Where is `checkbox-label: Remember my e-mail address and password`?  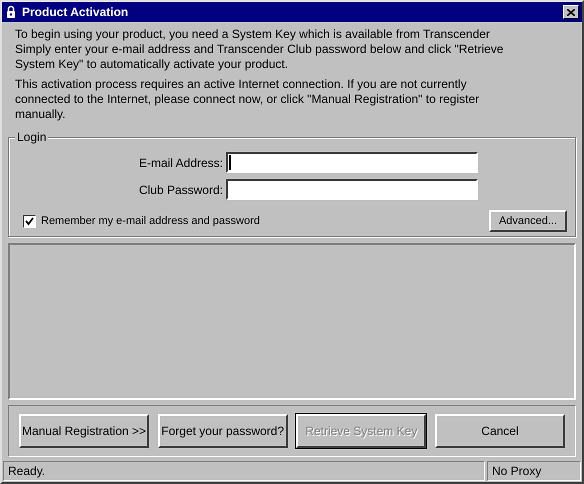
checkbox-label: Remember my e-mail address and password is located at coordinates (151, 221).